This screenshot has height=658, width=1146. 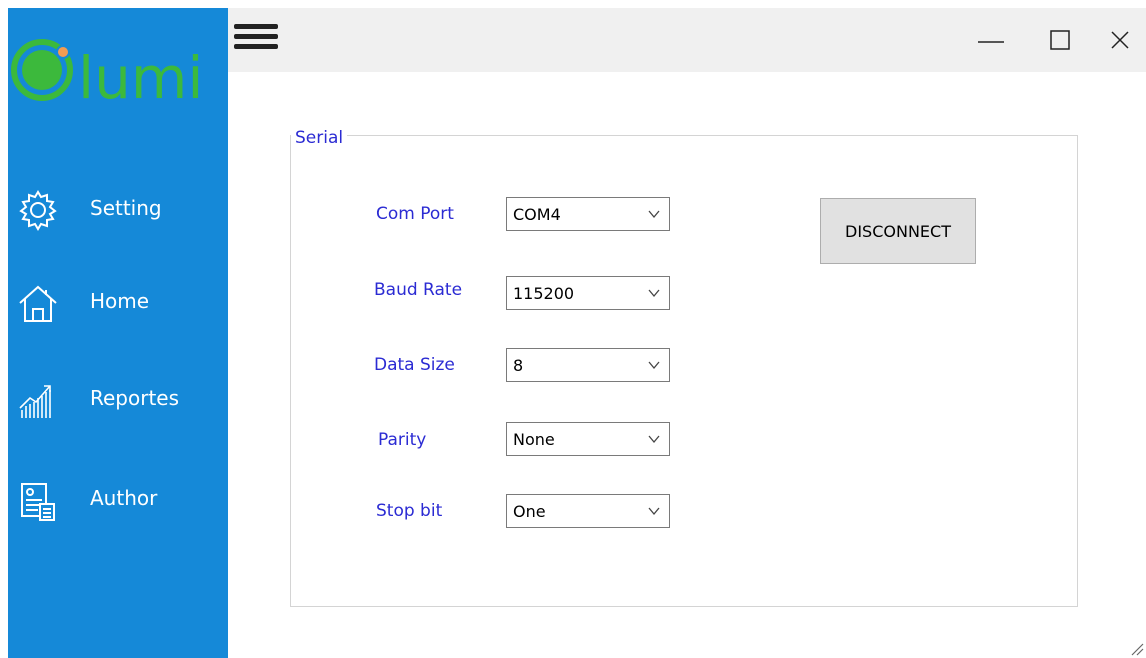 I want to click on sidebar-item-home: Home, so click(x=118, y=303).